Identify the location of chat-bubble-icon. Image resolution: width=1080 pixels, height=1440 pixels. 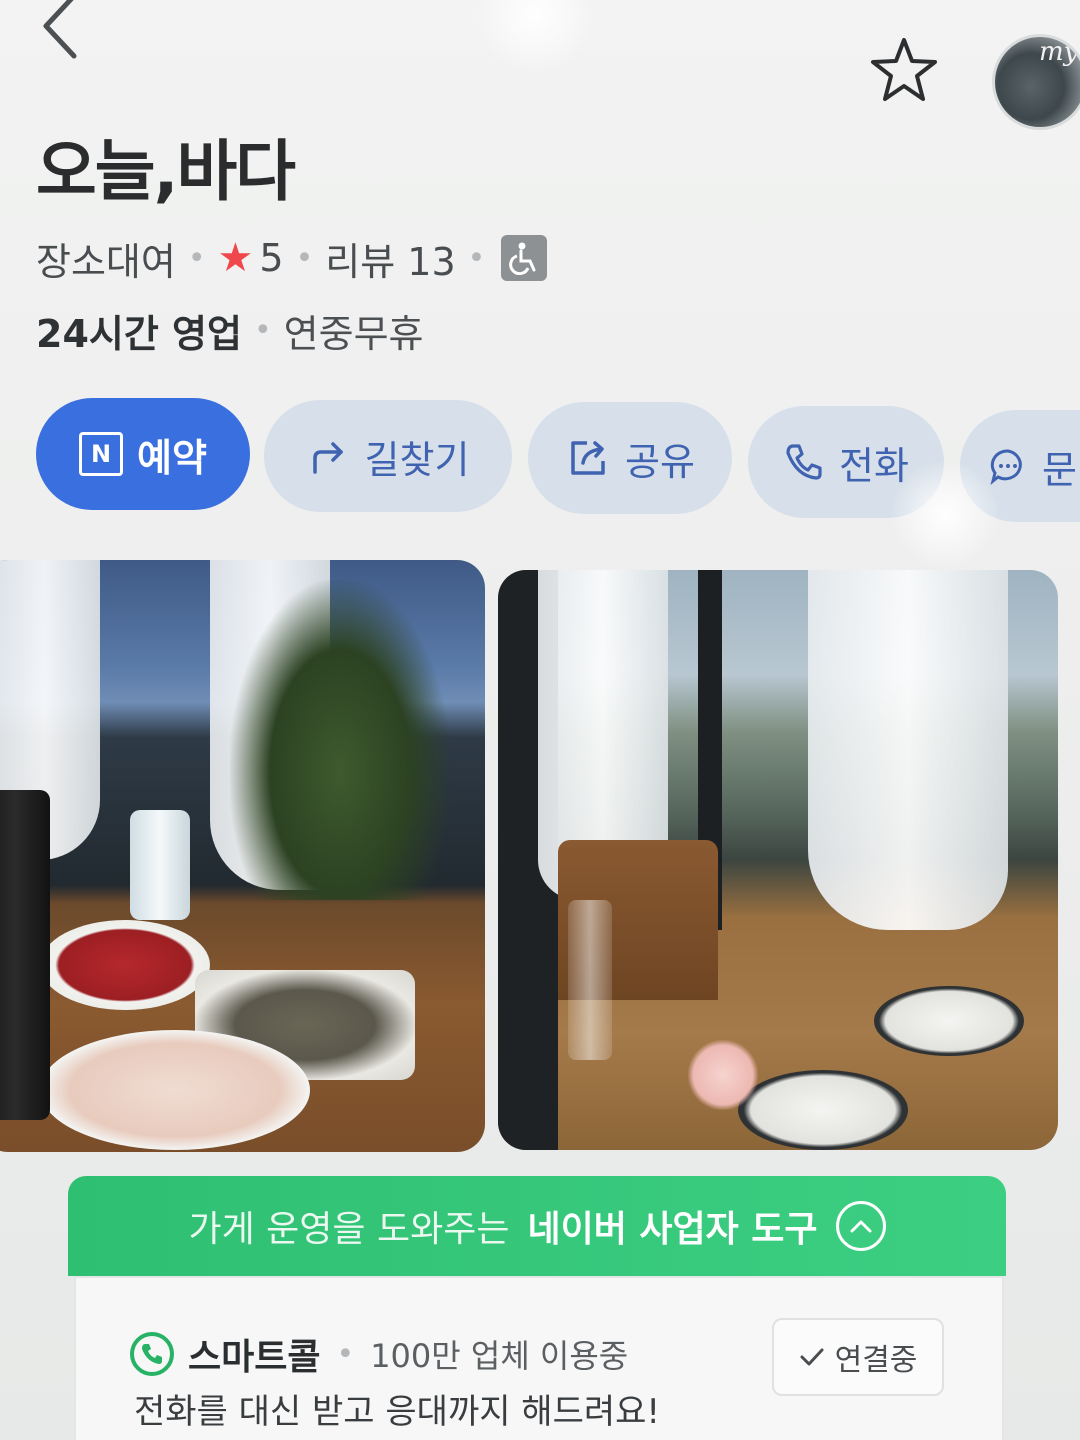
(1008, 466).